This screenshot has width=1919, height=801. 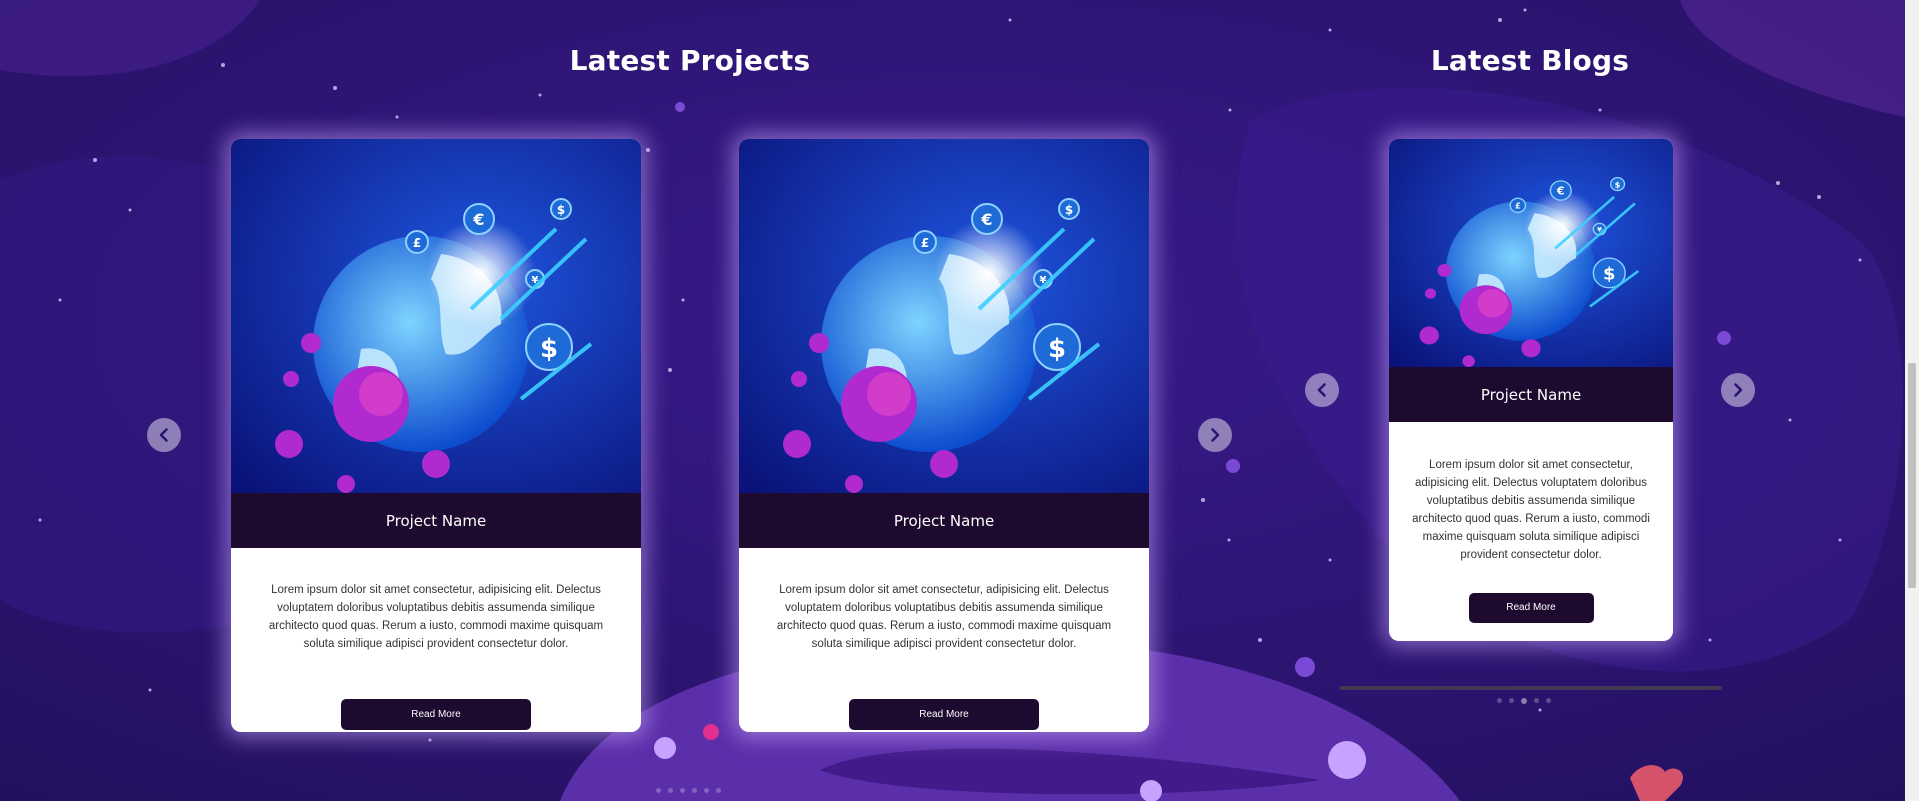 I want to click on projects-next-button, so click(x=1215, y=435).